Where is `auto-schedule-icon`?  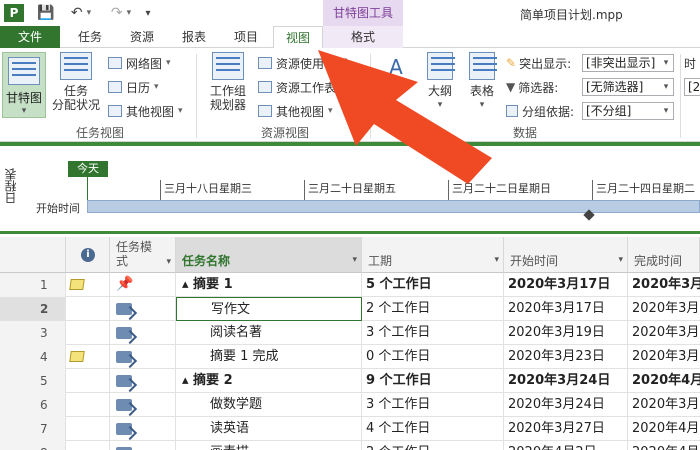 auto-schedule-icon is located at coordinates (124, 357).